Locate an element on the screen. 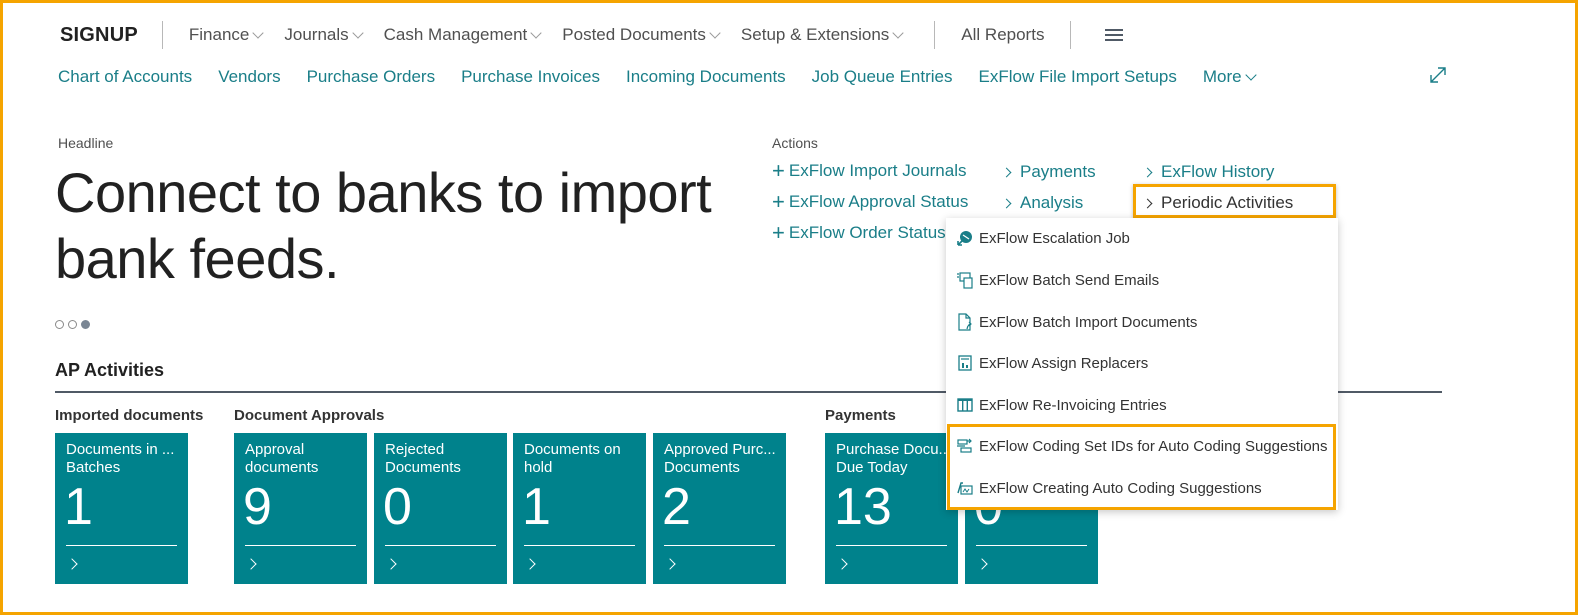 This screenshot has width=1578, height=615. nav-cash-management: Cash Management is located at coordinates (462, 35).